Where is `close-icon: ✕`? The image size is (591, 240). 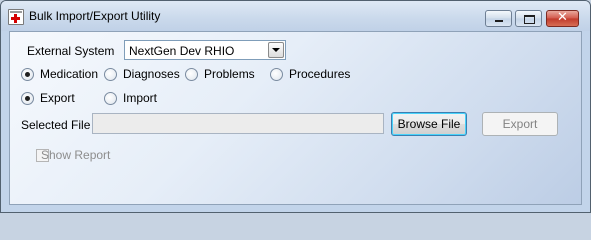 close-icon: ✕ is located at coordinates (562, 17).